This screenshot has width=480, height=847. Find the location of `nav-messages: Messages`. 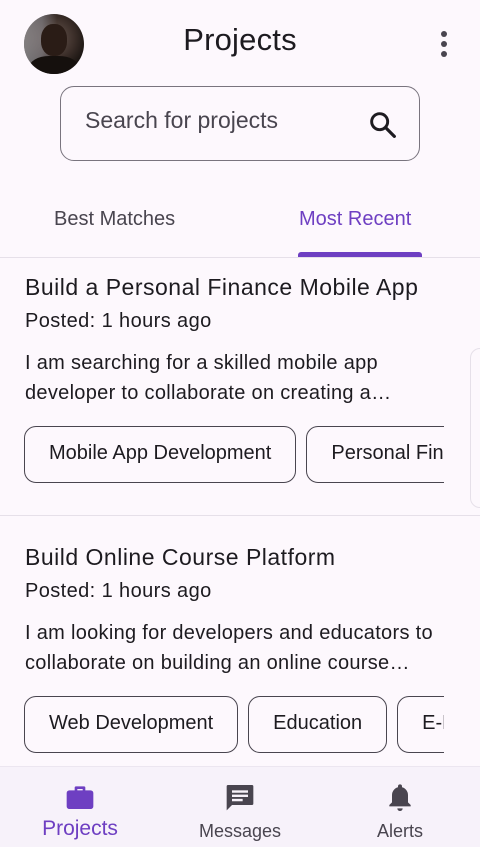

nav-messages: Messages is located at coordinates (240, 807).